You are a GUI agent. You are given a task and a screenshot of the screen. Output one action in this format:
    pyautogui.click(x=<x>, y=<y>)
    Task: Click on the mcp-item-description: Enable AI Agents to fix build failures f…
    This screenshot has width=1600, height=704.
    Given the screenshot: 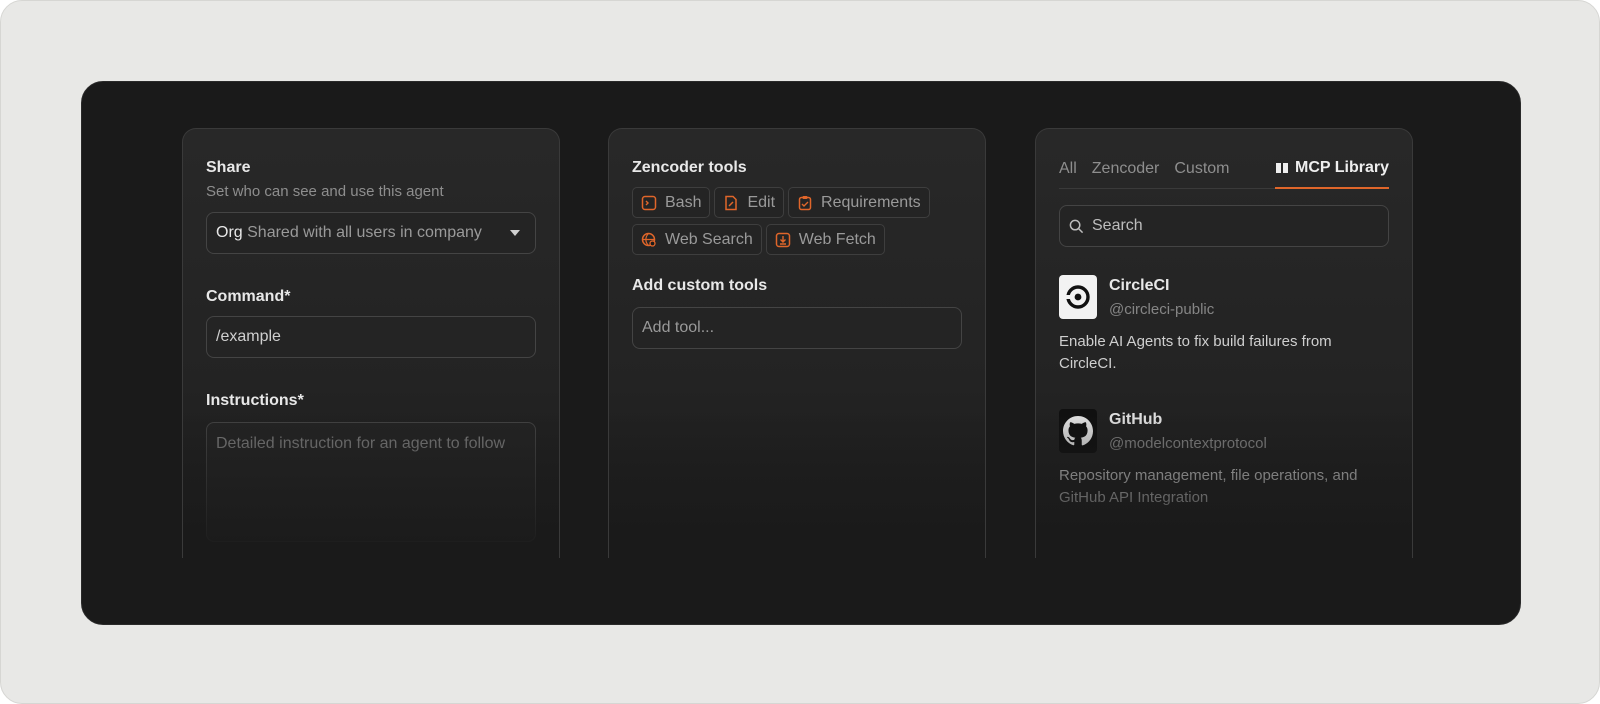 What is the action you would take?
    pyautogui.click(x=1195, y=352)
    